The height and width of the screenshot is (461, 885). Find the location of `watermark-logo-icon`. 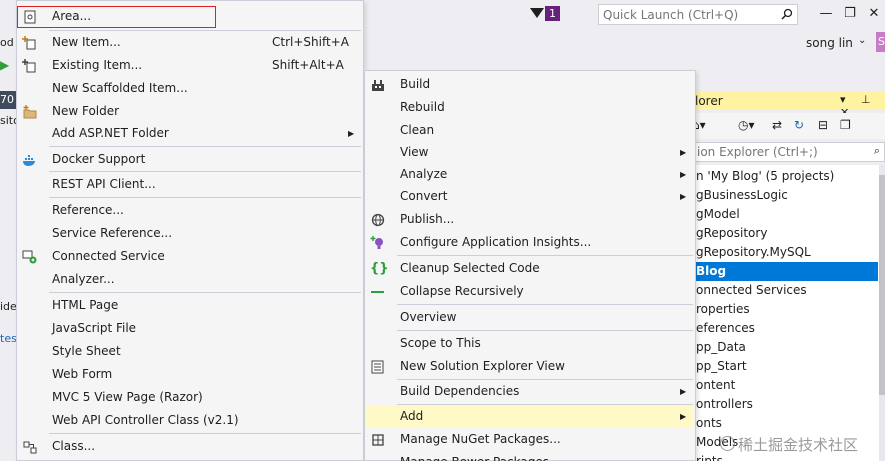

watermark-logo-icon is located at coordinates (727, 443).